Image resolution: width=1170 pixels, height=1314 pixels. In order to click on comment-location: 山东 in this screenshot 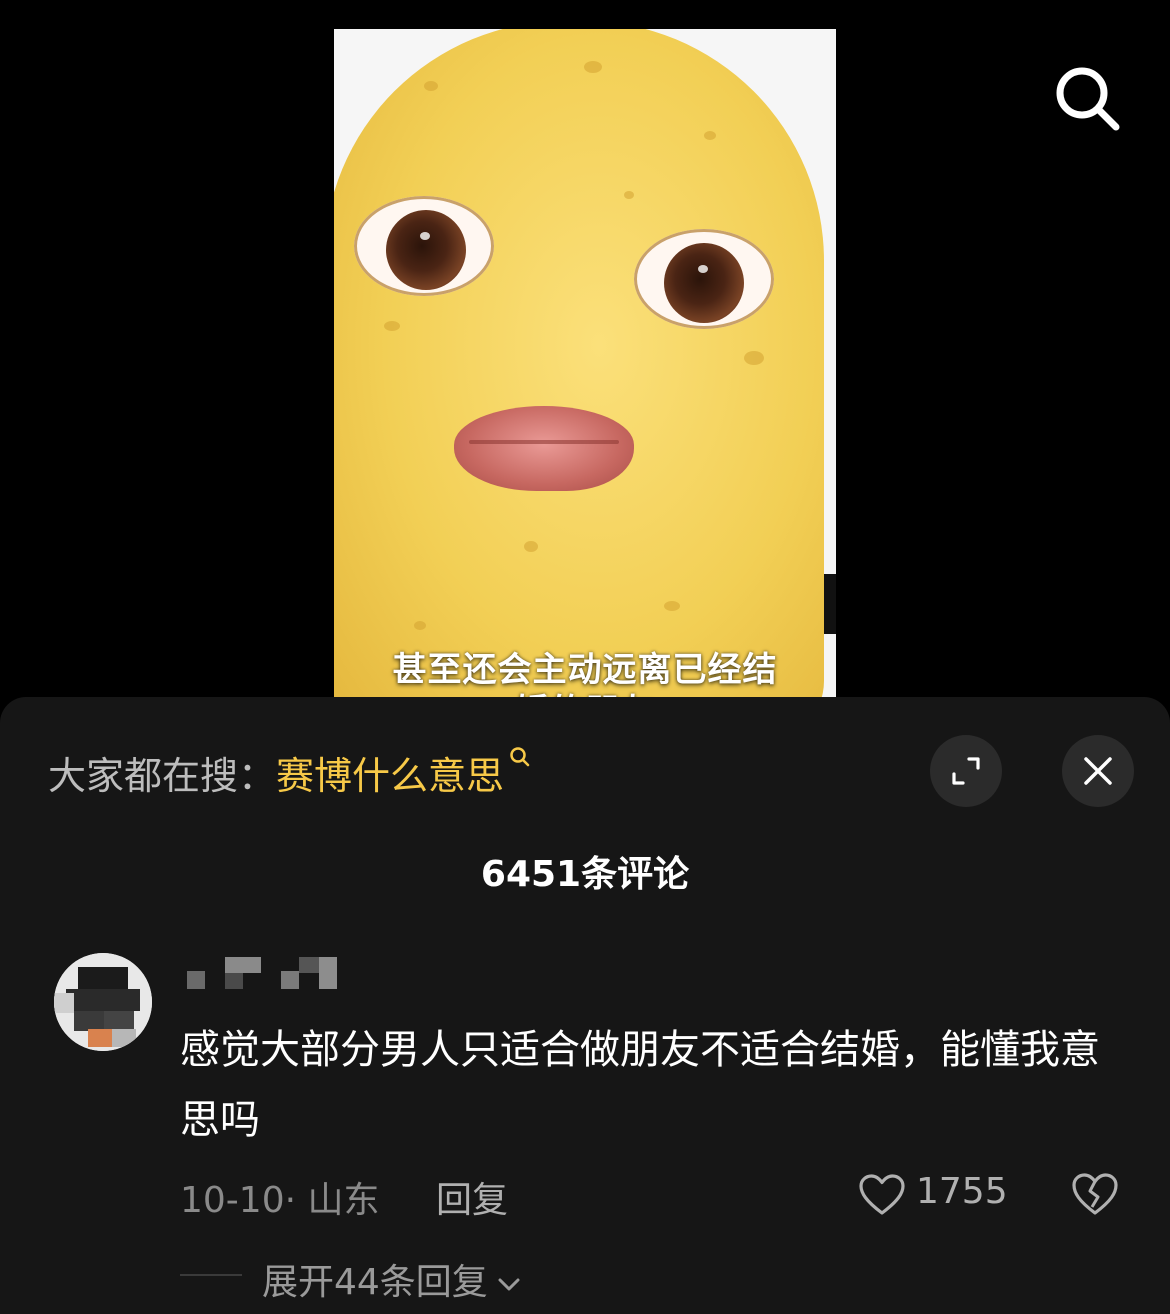, I will do `click(343, 1200)`.